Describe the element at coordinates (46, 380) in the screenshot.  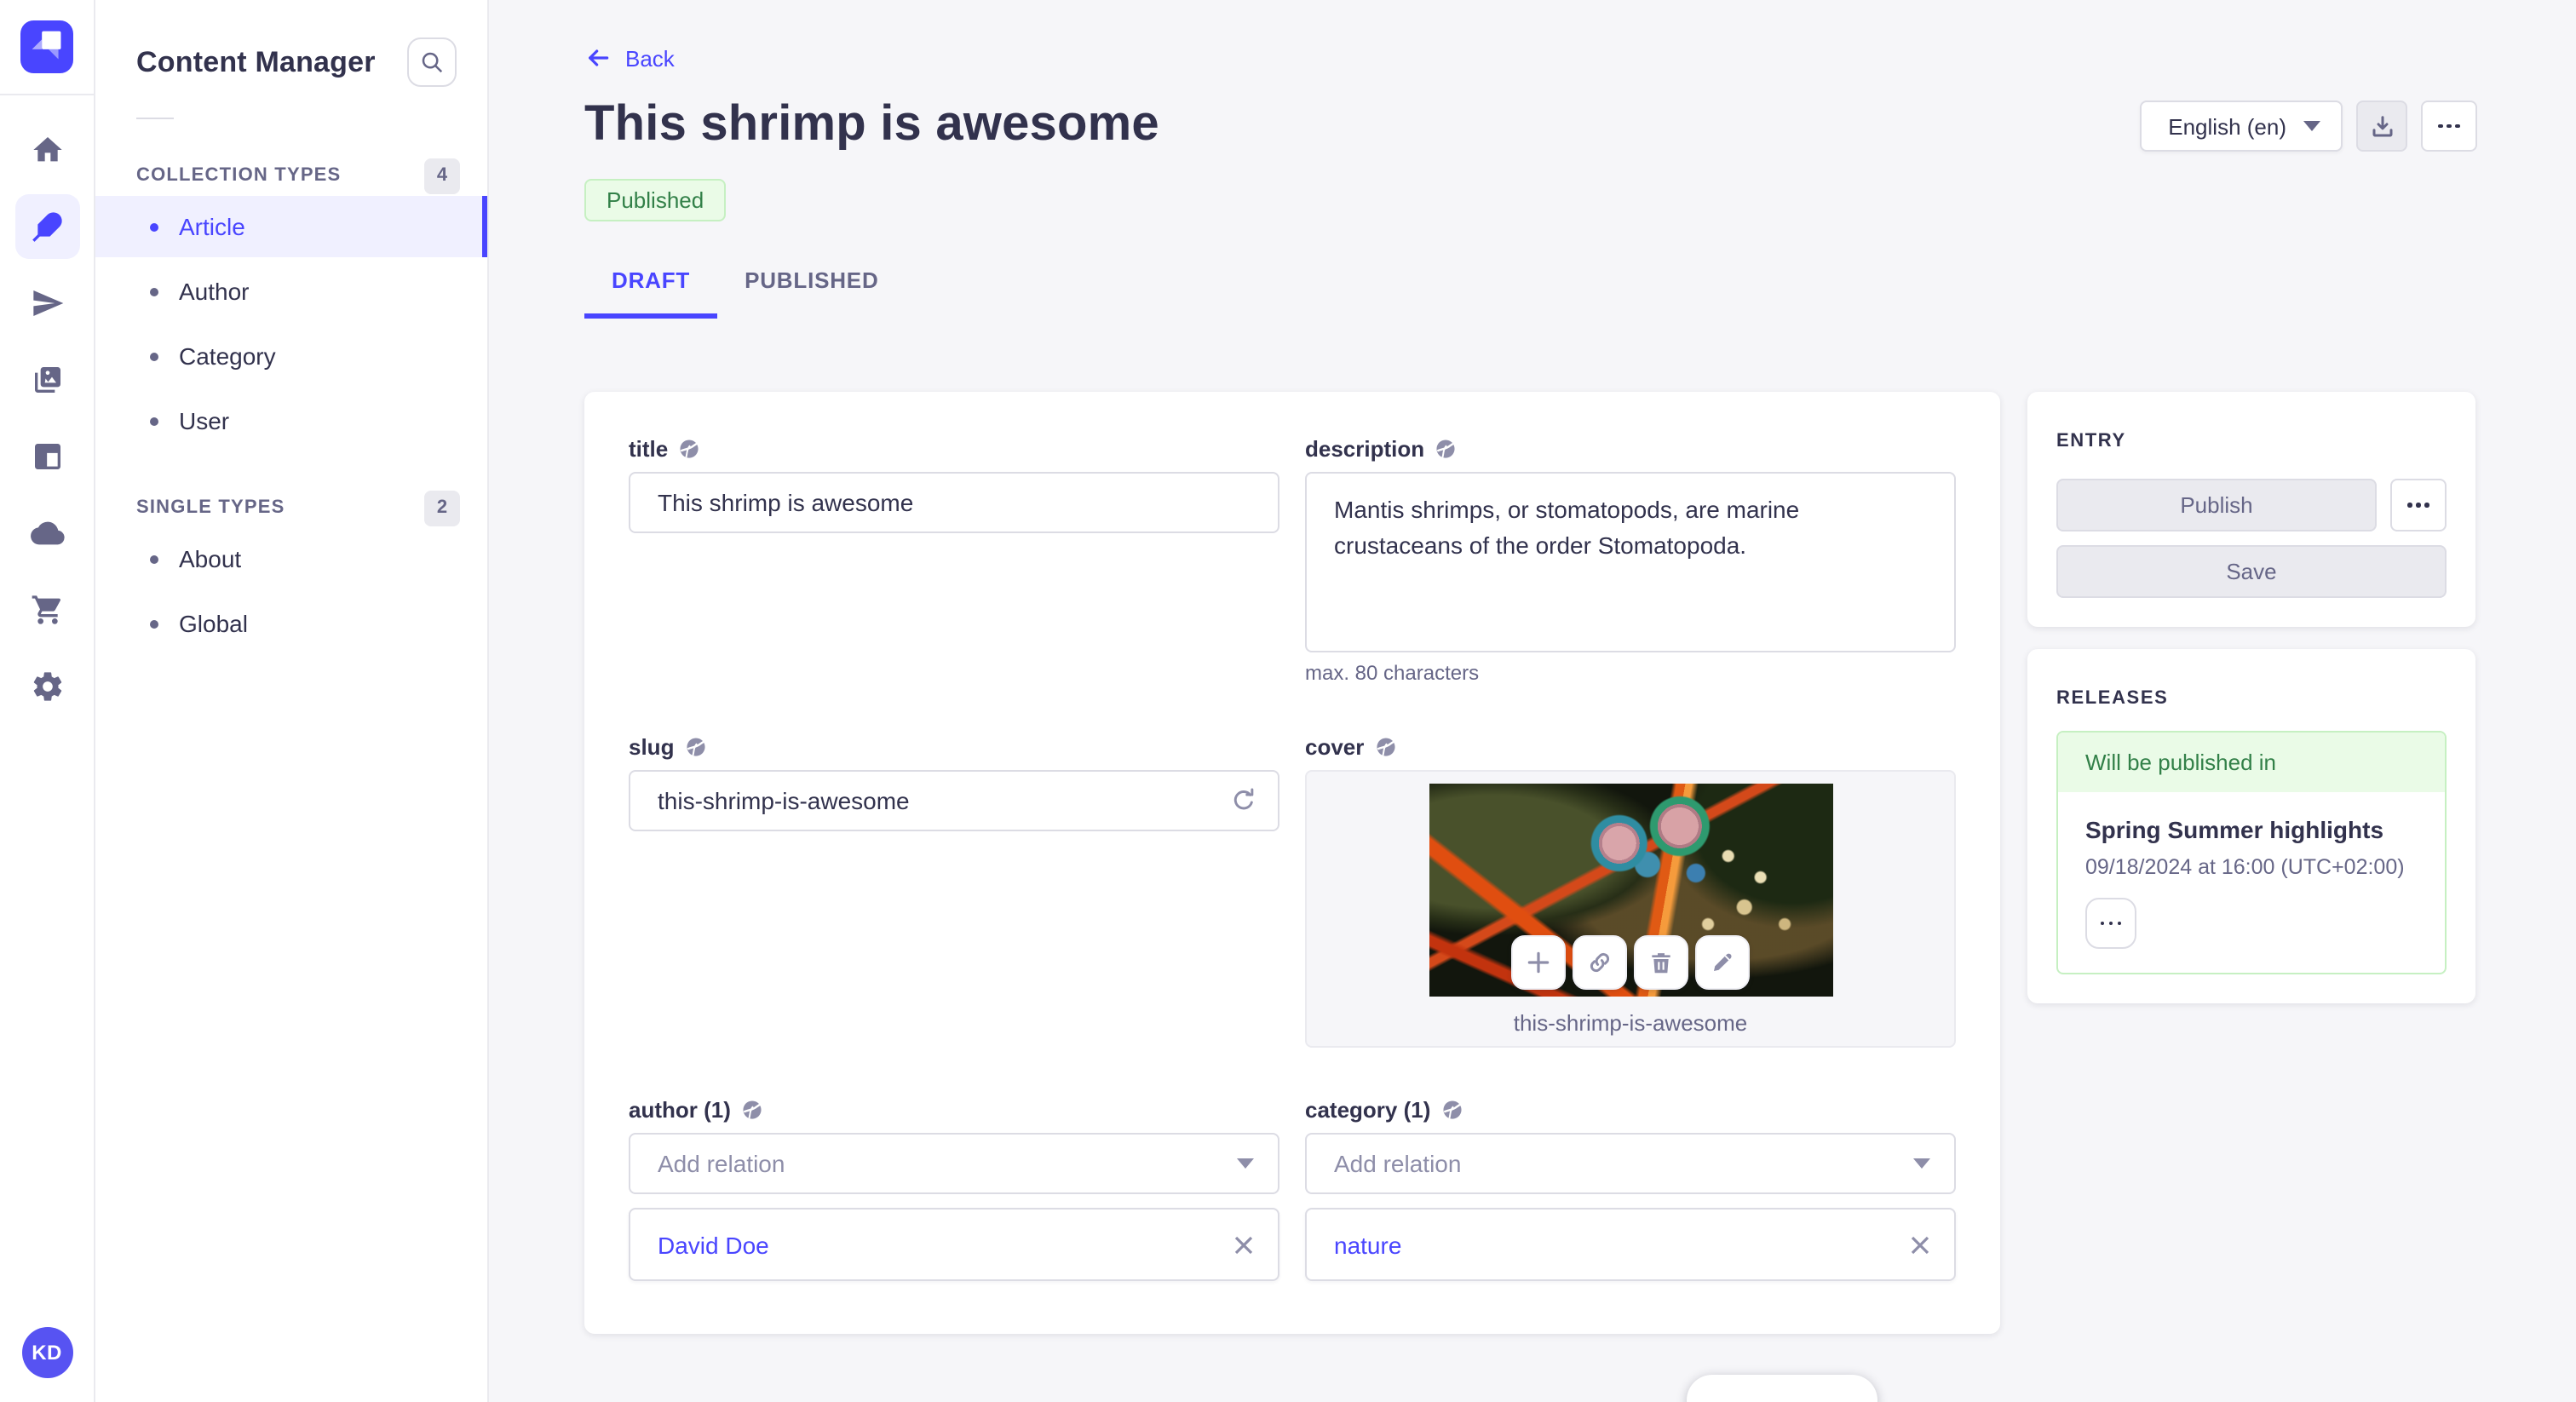
I see `media-library-icon` at that location.